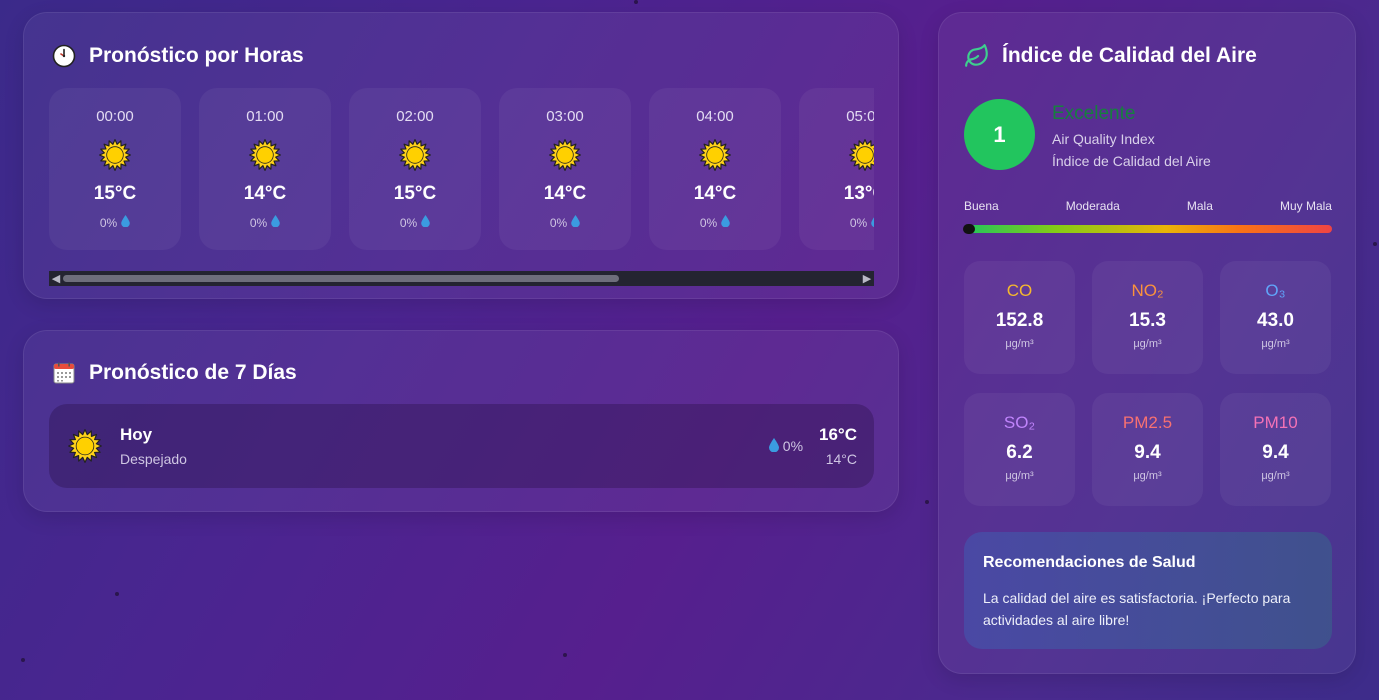 This screenshot has width=1379, height=700. What do you see at coordinates (1131, 161) in the screenshot?
I see `aqi-subtitle-es: Índice de Calidad del Aire` at bounding box center [1131, 161].